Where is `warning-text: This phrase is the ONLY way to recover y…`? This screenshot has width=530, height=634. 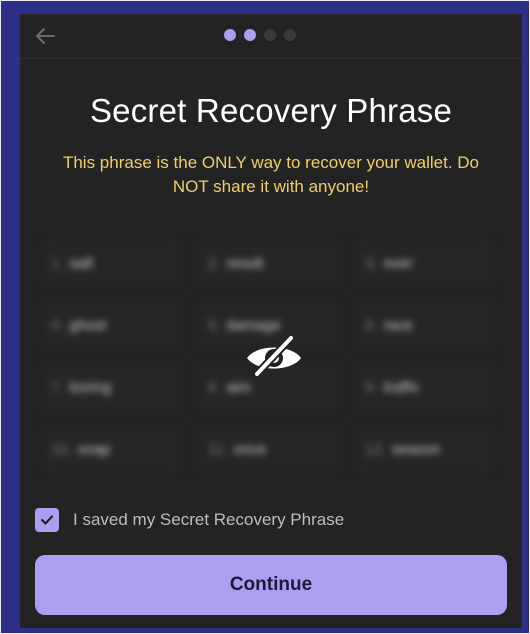 warning-text: This phrase is the ONLY way to recover y… is located at coordinates (271, 174).